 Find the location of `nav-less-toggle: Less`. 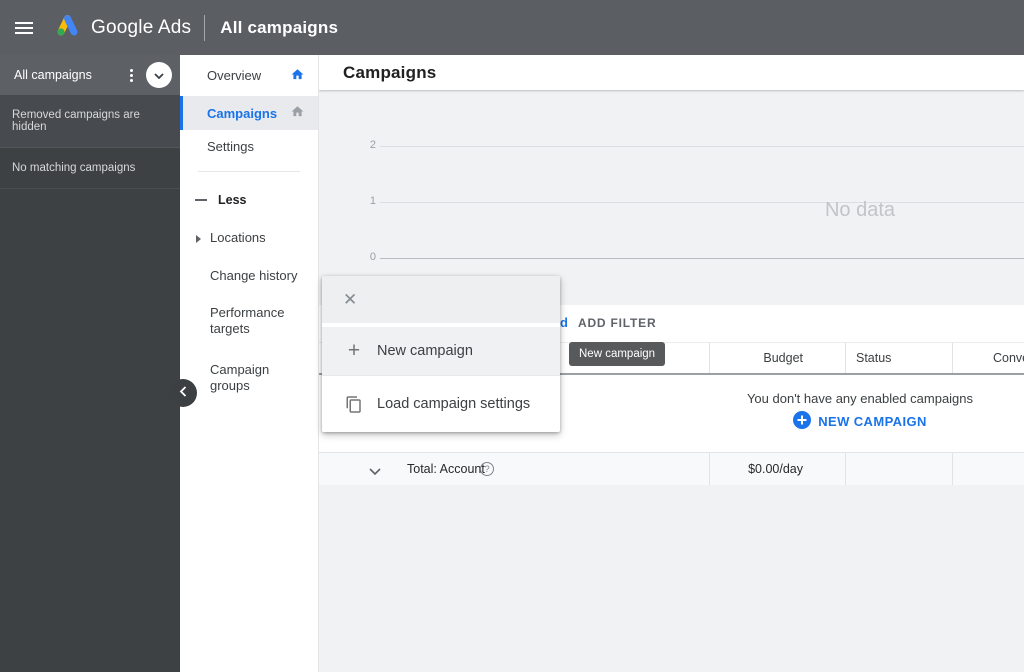

nav-less-toggle: Less is located at coordinates (249, 200).